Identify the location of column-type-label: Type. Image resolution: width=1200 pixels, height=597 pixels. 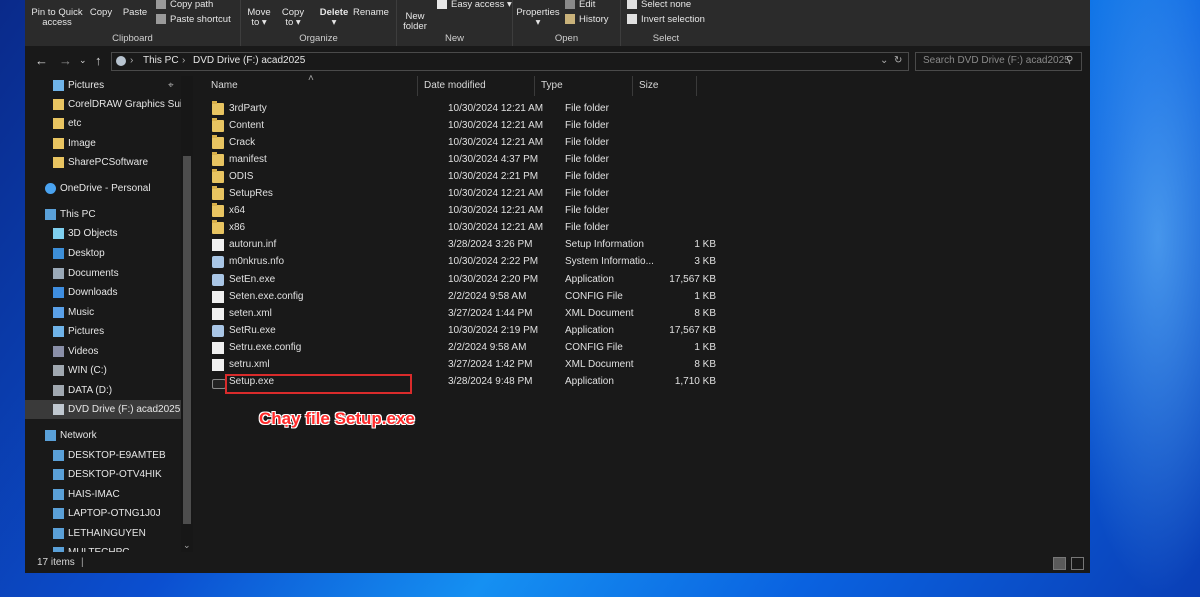
(552, 85).